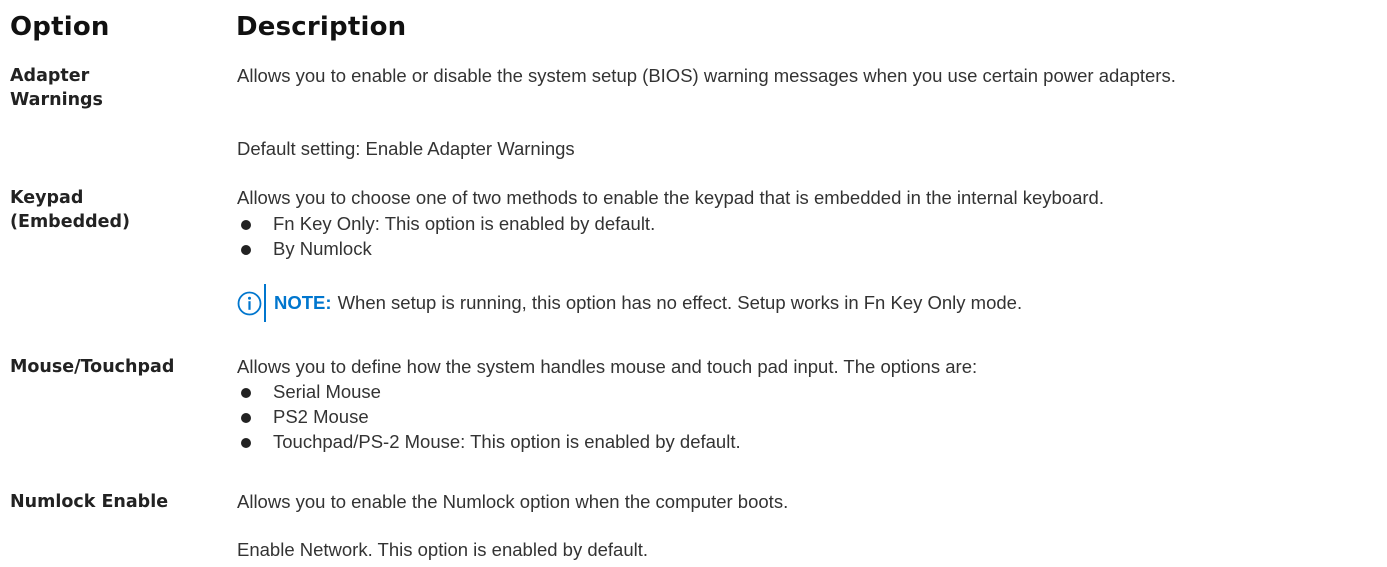 The height and width of the screenshot is (567, 1387). I want to click on list-item: Serial Mouse, so click(491, 392).